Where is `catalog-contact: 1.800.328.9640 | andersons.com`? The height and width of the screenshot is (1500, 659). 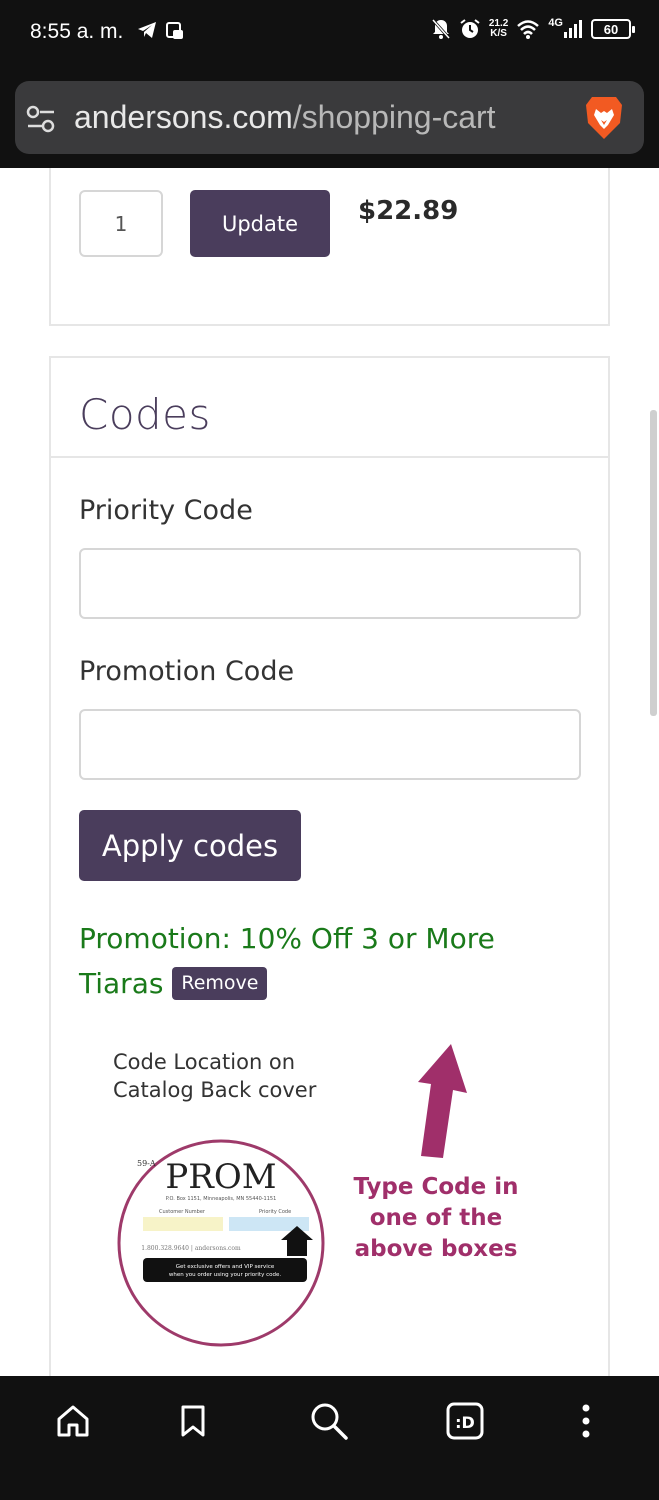
catalog-contact: 1.800.328.9640 | andersons.com is located at coordinates (191, 1248).